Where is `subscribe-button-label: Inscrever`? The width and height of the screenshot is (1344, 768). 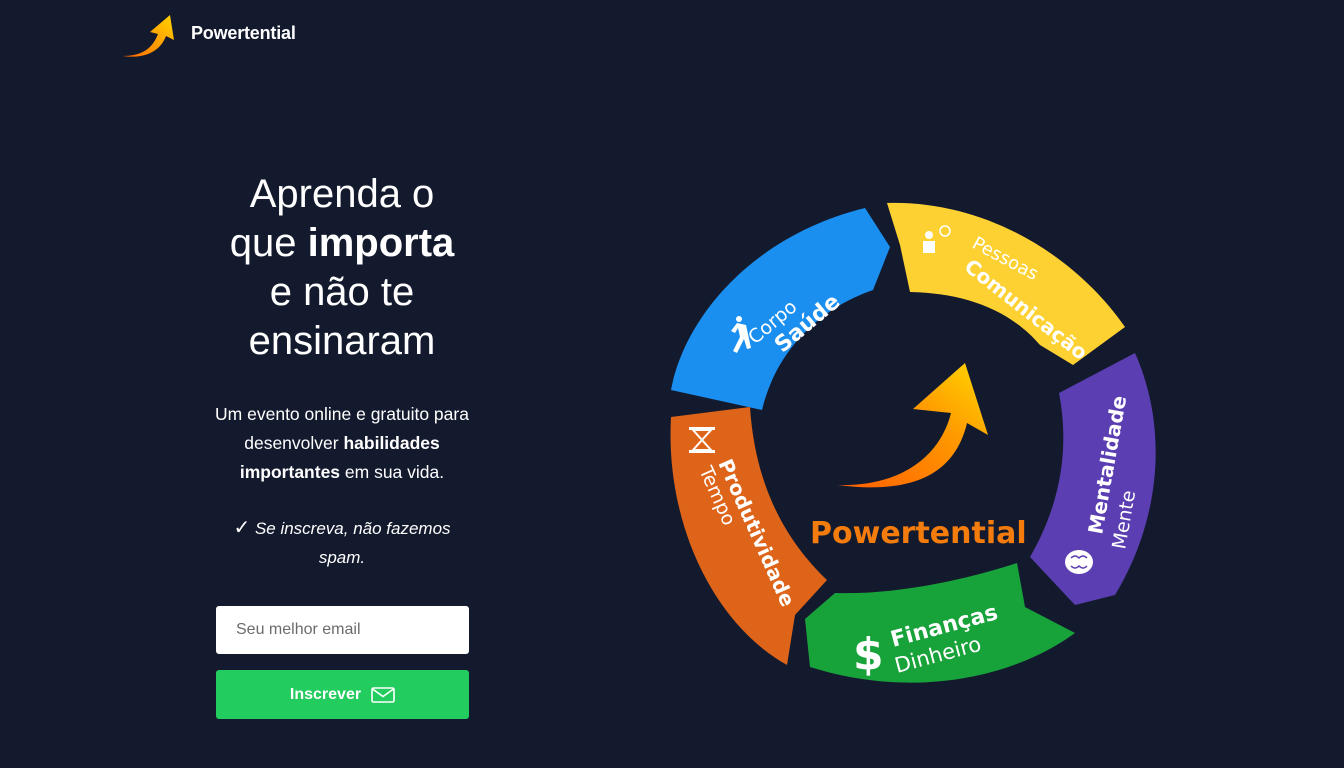 subscribe-button-label: Inscrever is located at coordinates (325, 694).